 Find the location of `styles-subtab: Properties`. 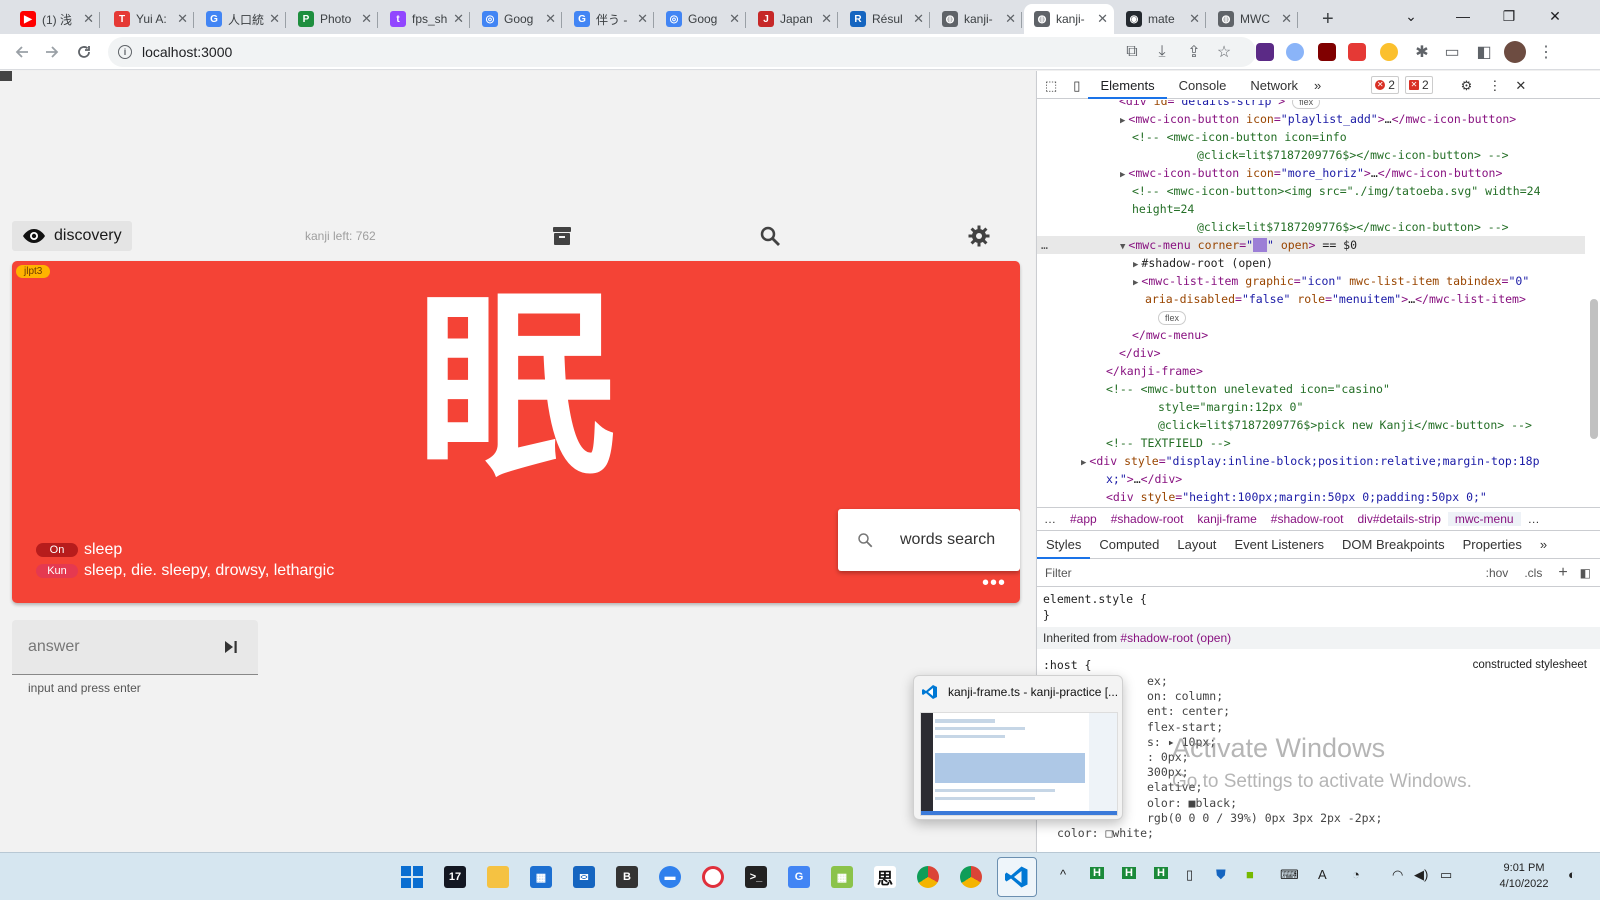

styles-subtab: Properties is located at coordinates (1492, 545).